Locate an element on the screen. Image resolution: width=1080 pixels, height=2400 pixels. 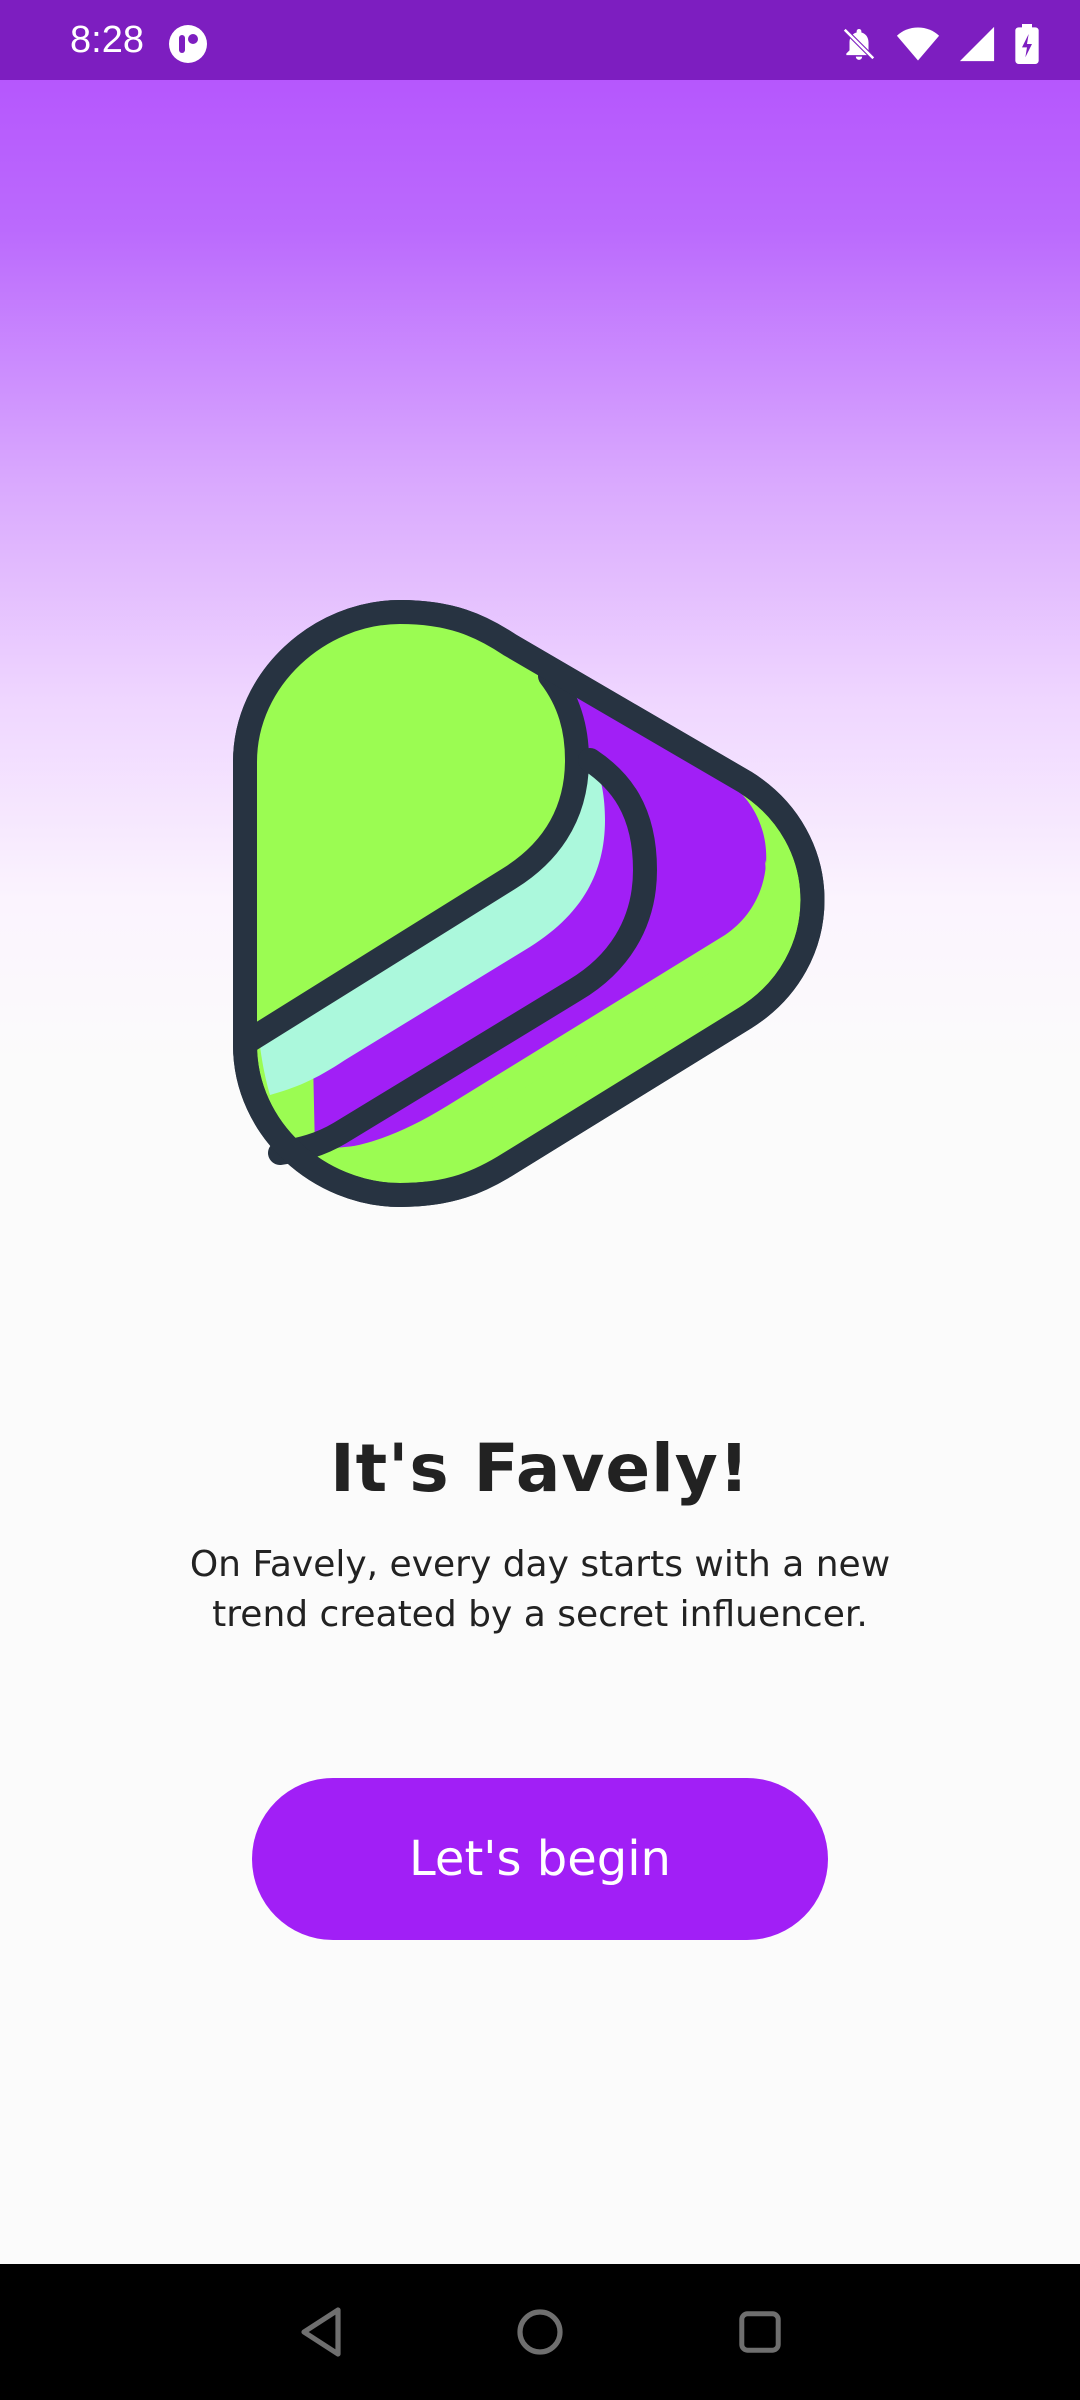
onboarding-title: It's Favely! is located at coordinates (540, 1468).